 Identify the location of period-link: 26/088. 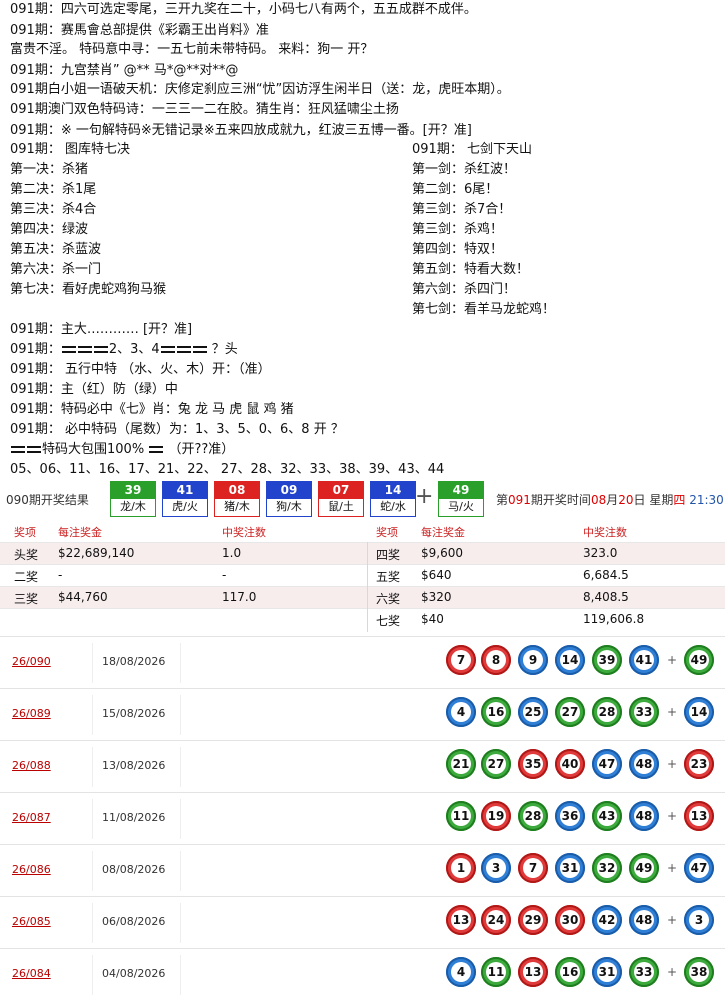
(31, 765).